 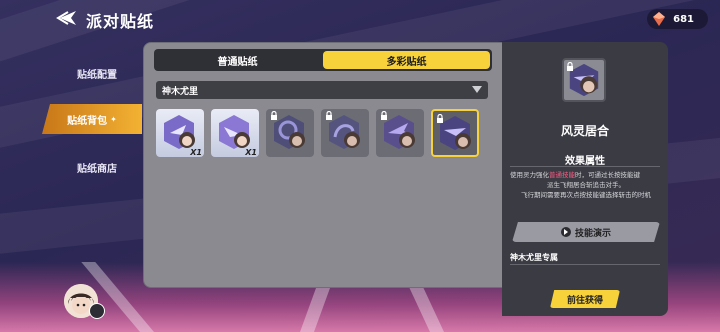 I want to click on page-title: 派对贴纸, so click(x=120, y=21).